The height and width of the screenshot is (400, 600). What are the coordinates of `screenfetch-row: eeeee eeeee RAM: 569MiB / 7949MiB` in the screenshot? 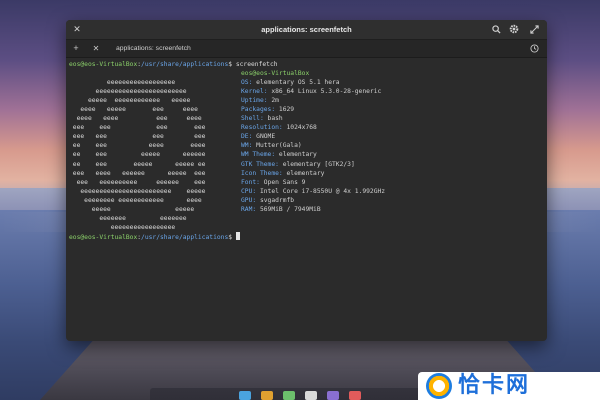 It's located at (306, 209).